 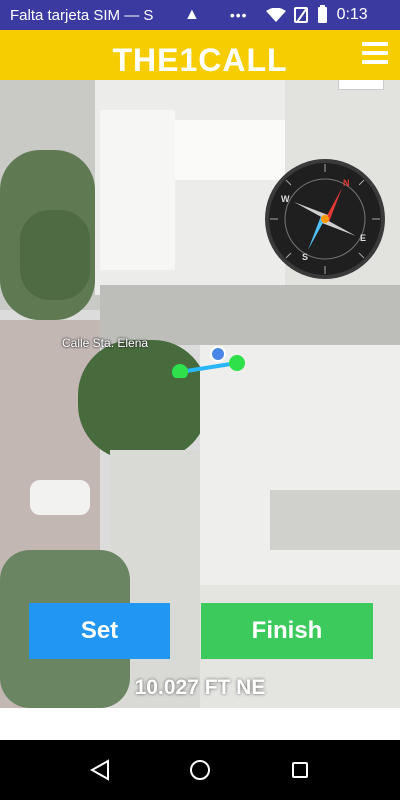 I want to click on start-point-marker, so click(x=180, y=371).